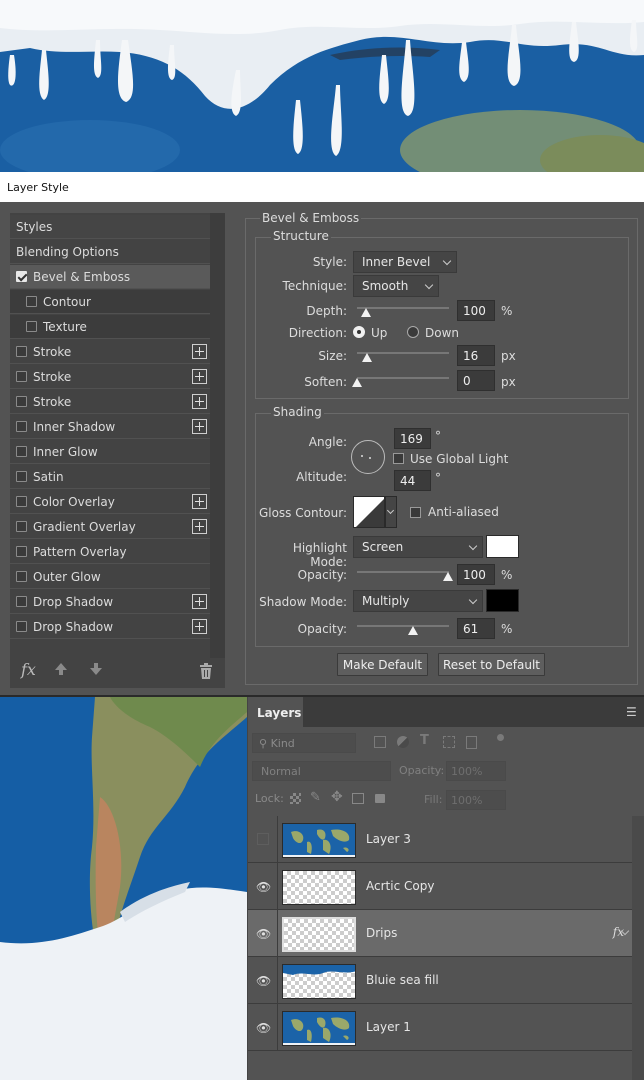 This screenshot has width=644, height=1080. I want to click on adjustment-filter-icon, so click(403, 742).